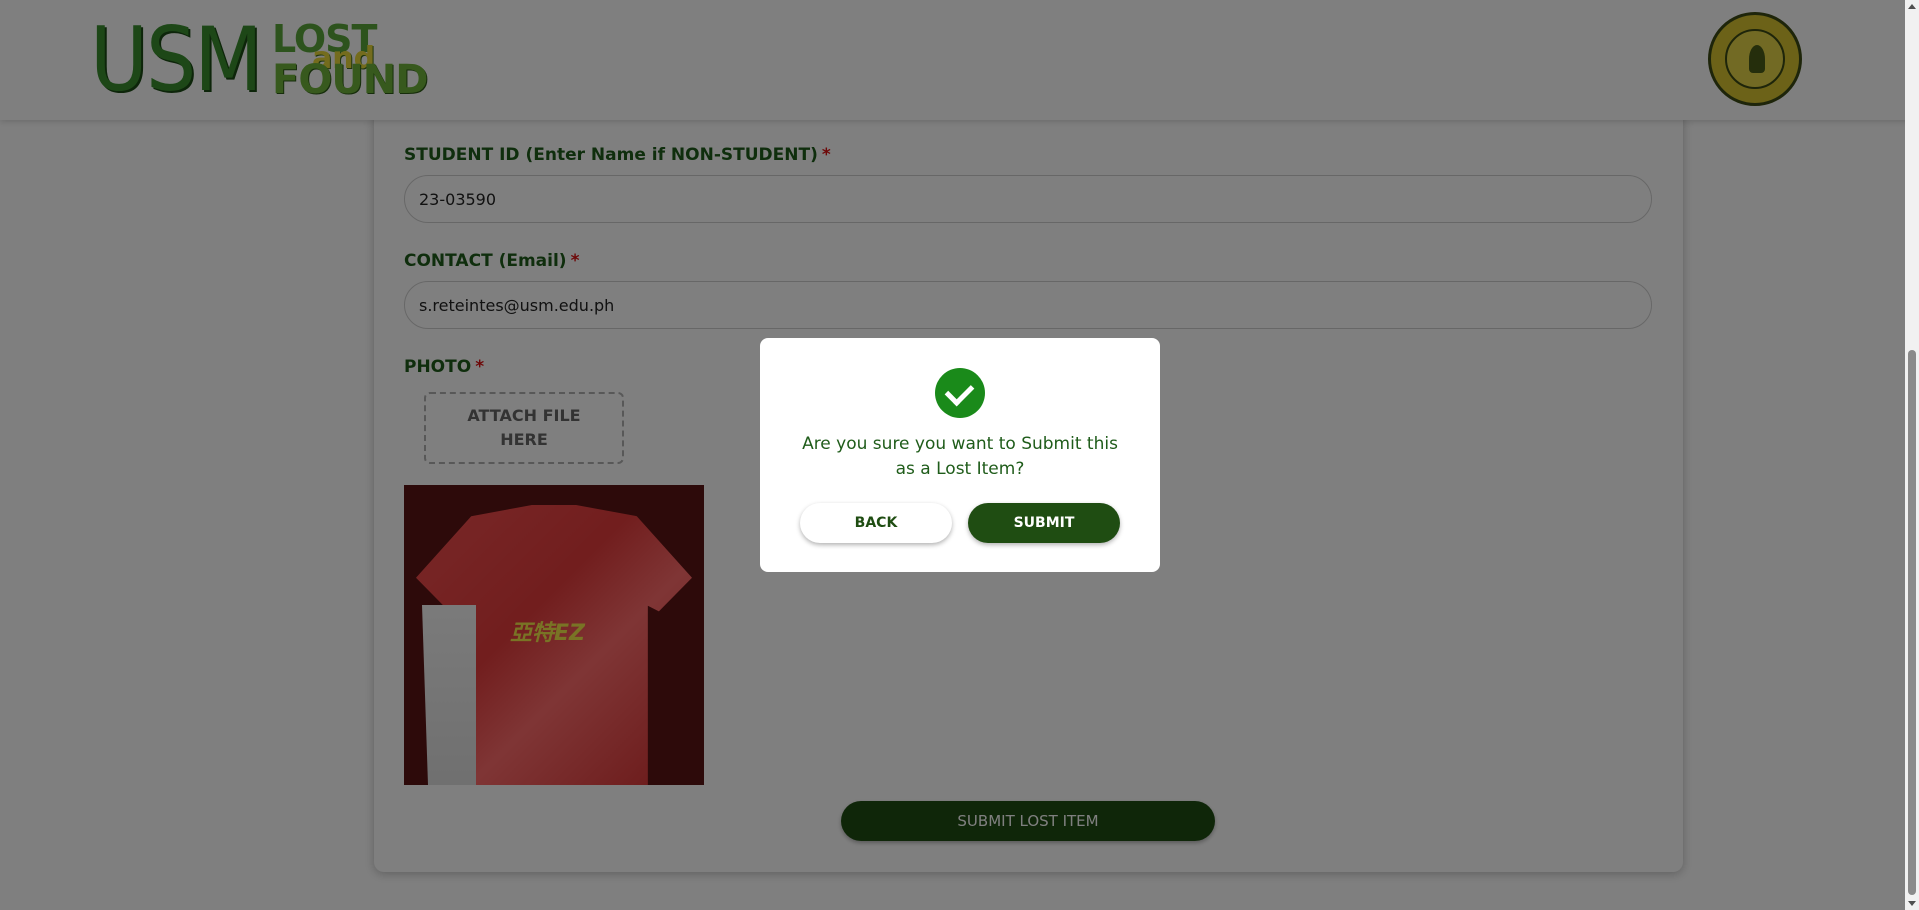 This screenshot has height=910, width=1919. Describe the element at coordinates (876, 523) in the screenshot. I see `back-button: BACK` at that location.